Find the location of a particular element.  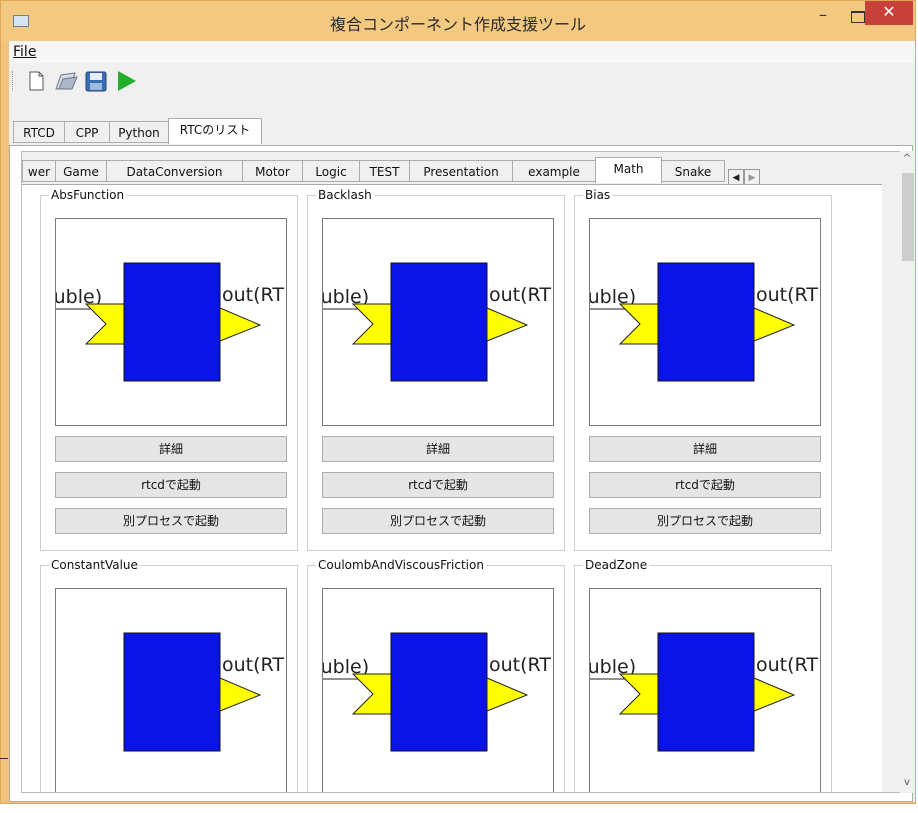

run-button is located at coordinates (126, 81).